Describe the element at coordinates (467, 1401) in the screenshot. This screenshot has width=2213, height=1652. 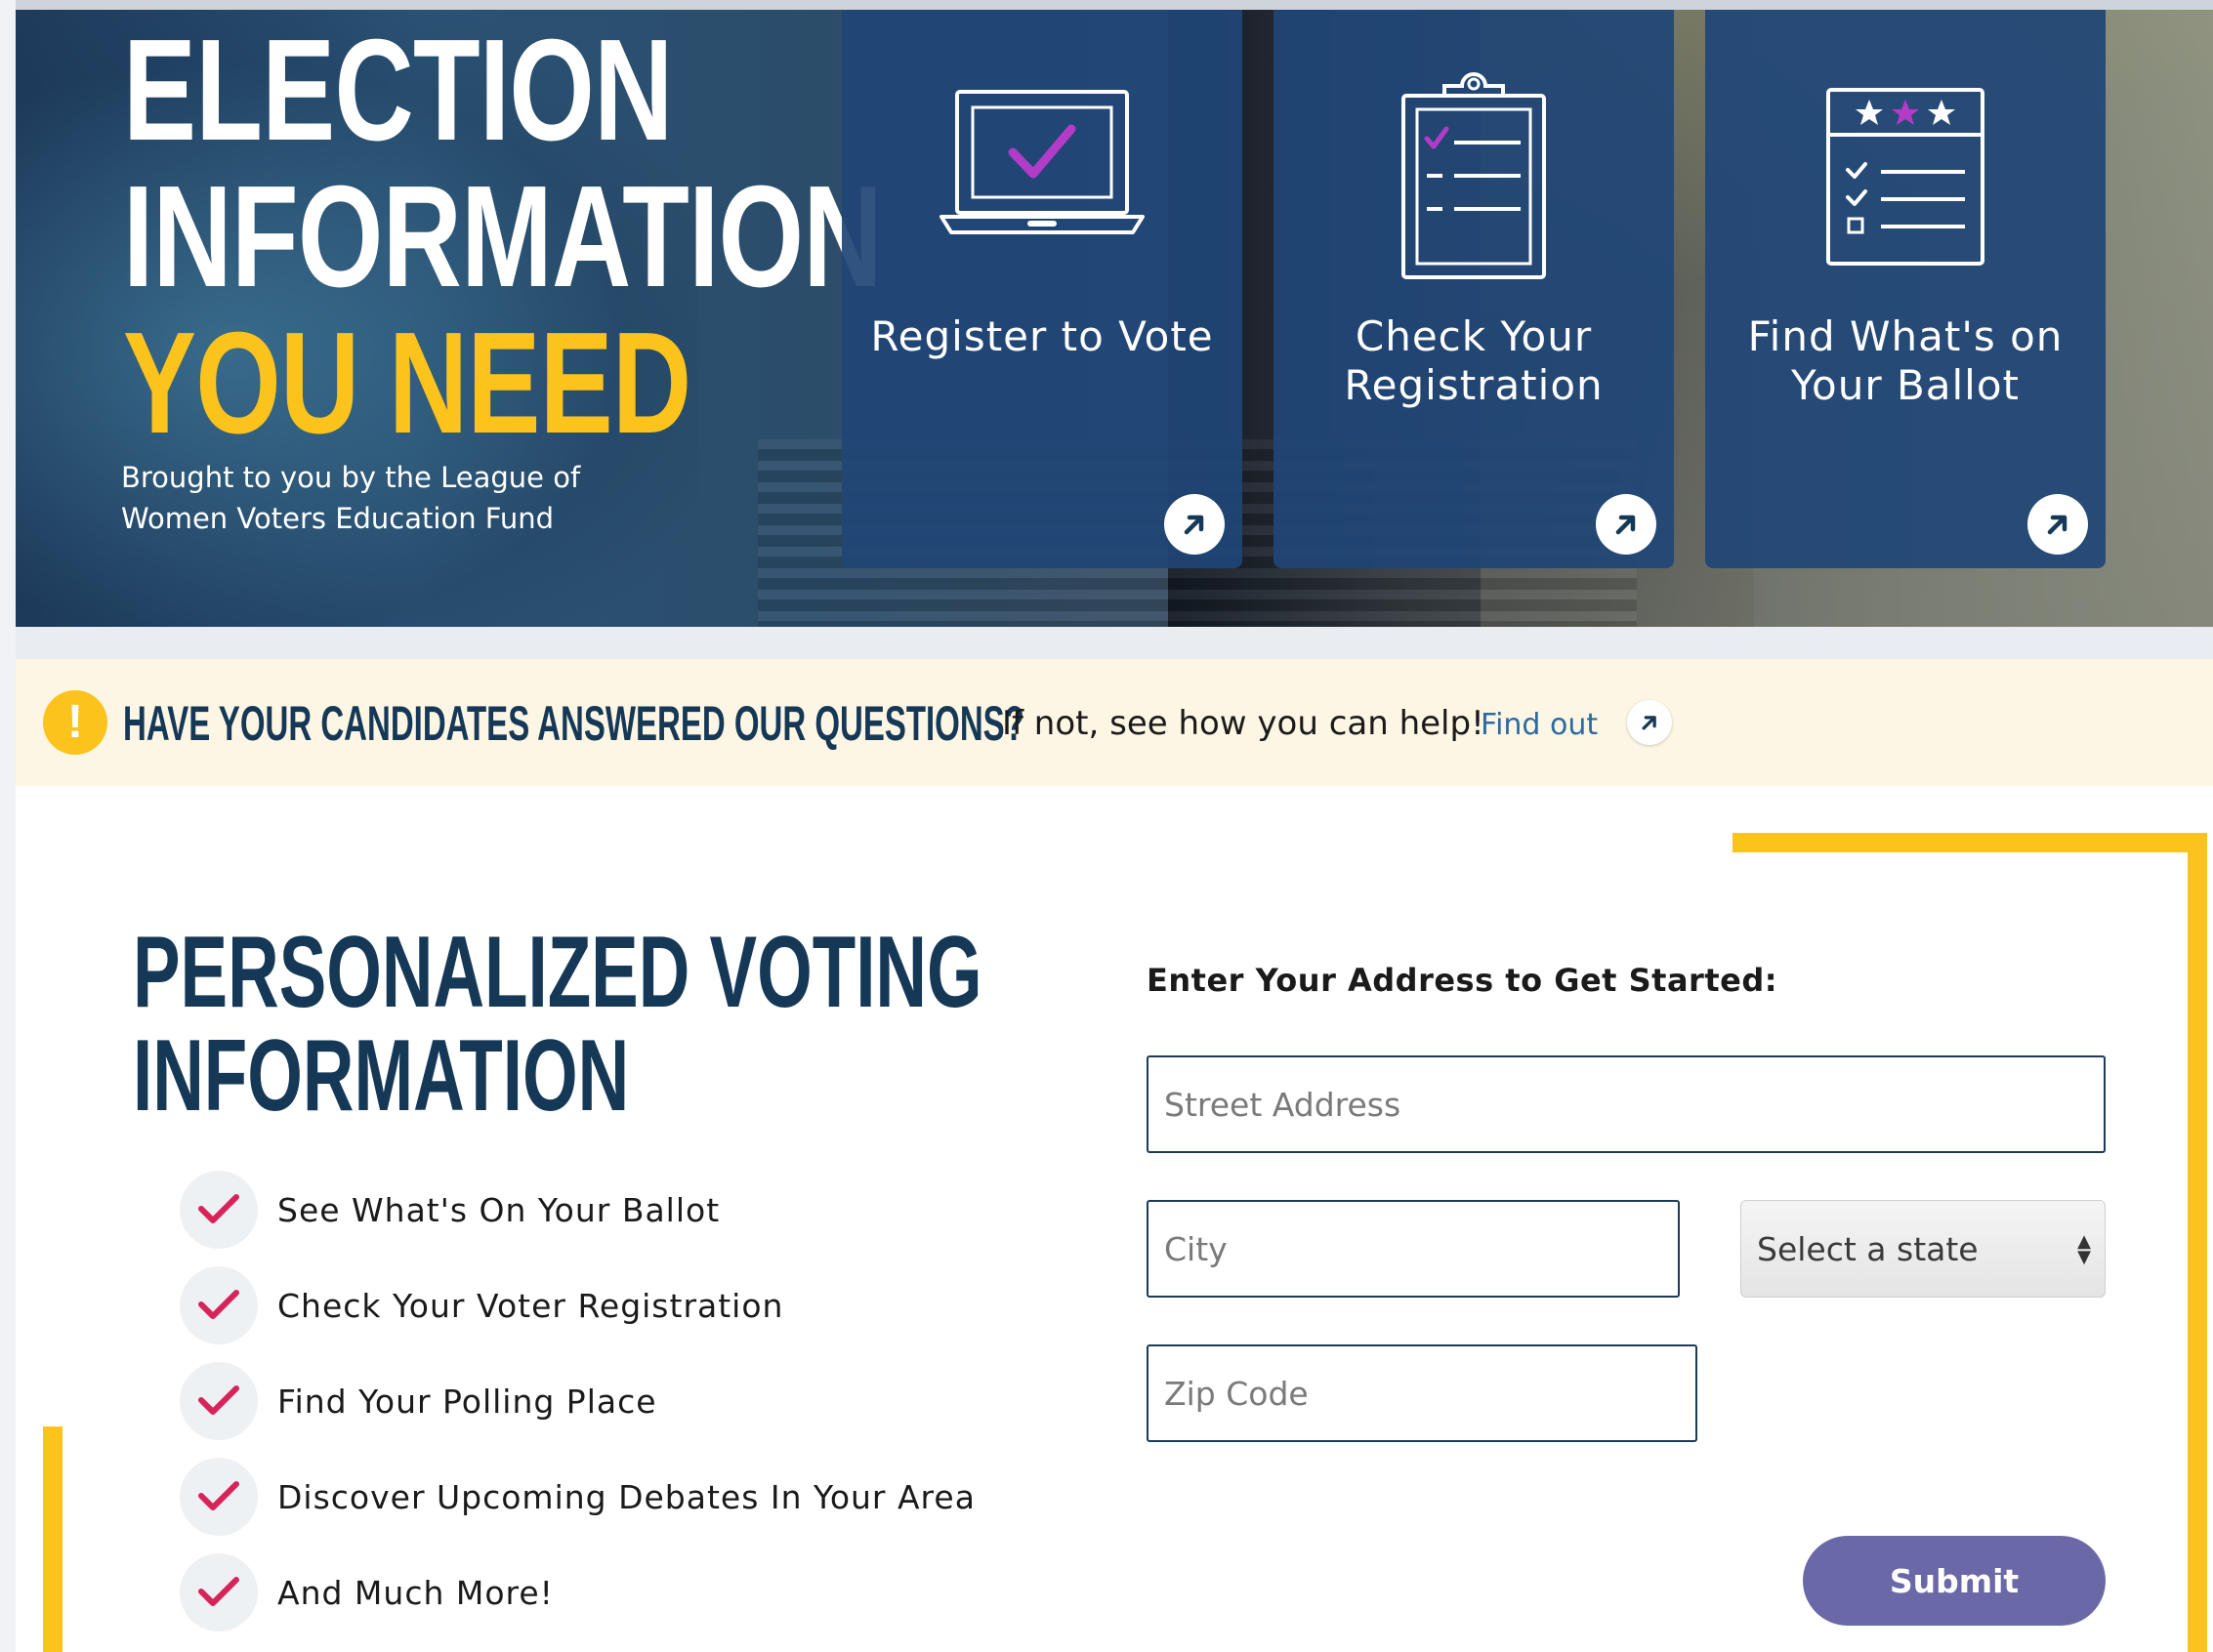
I see `benefit-text: Find Your Polling Place` at that location.